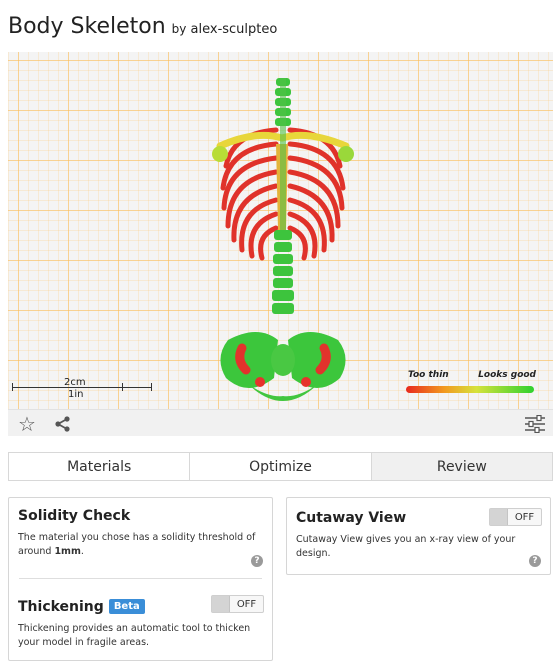  I want to click on solidity-desc-end: ., so click(82, 551).